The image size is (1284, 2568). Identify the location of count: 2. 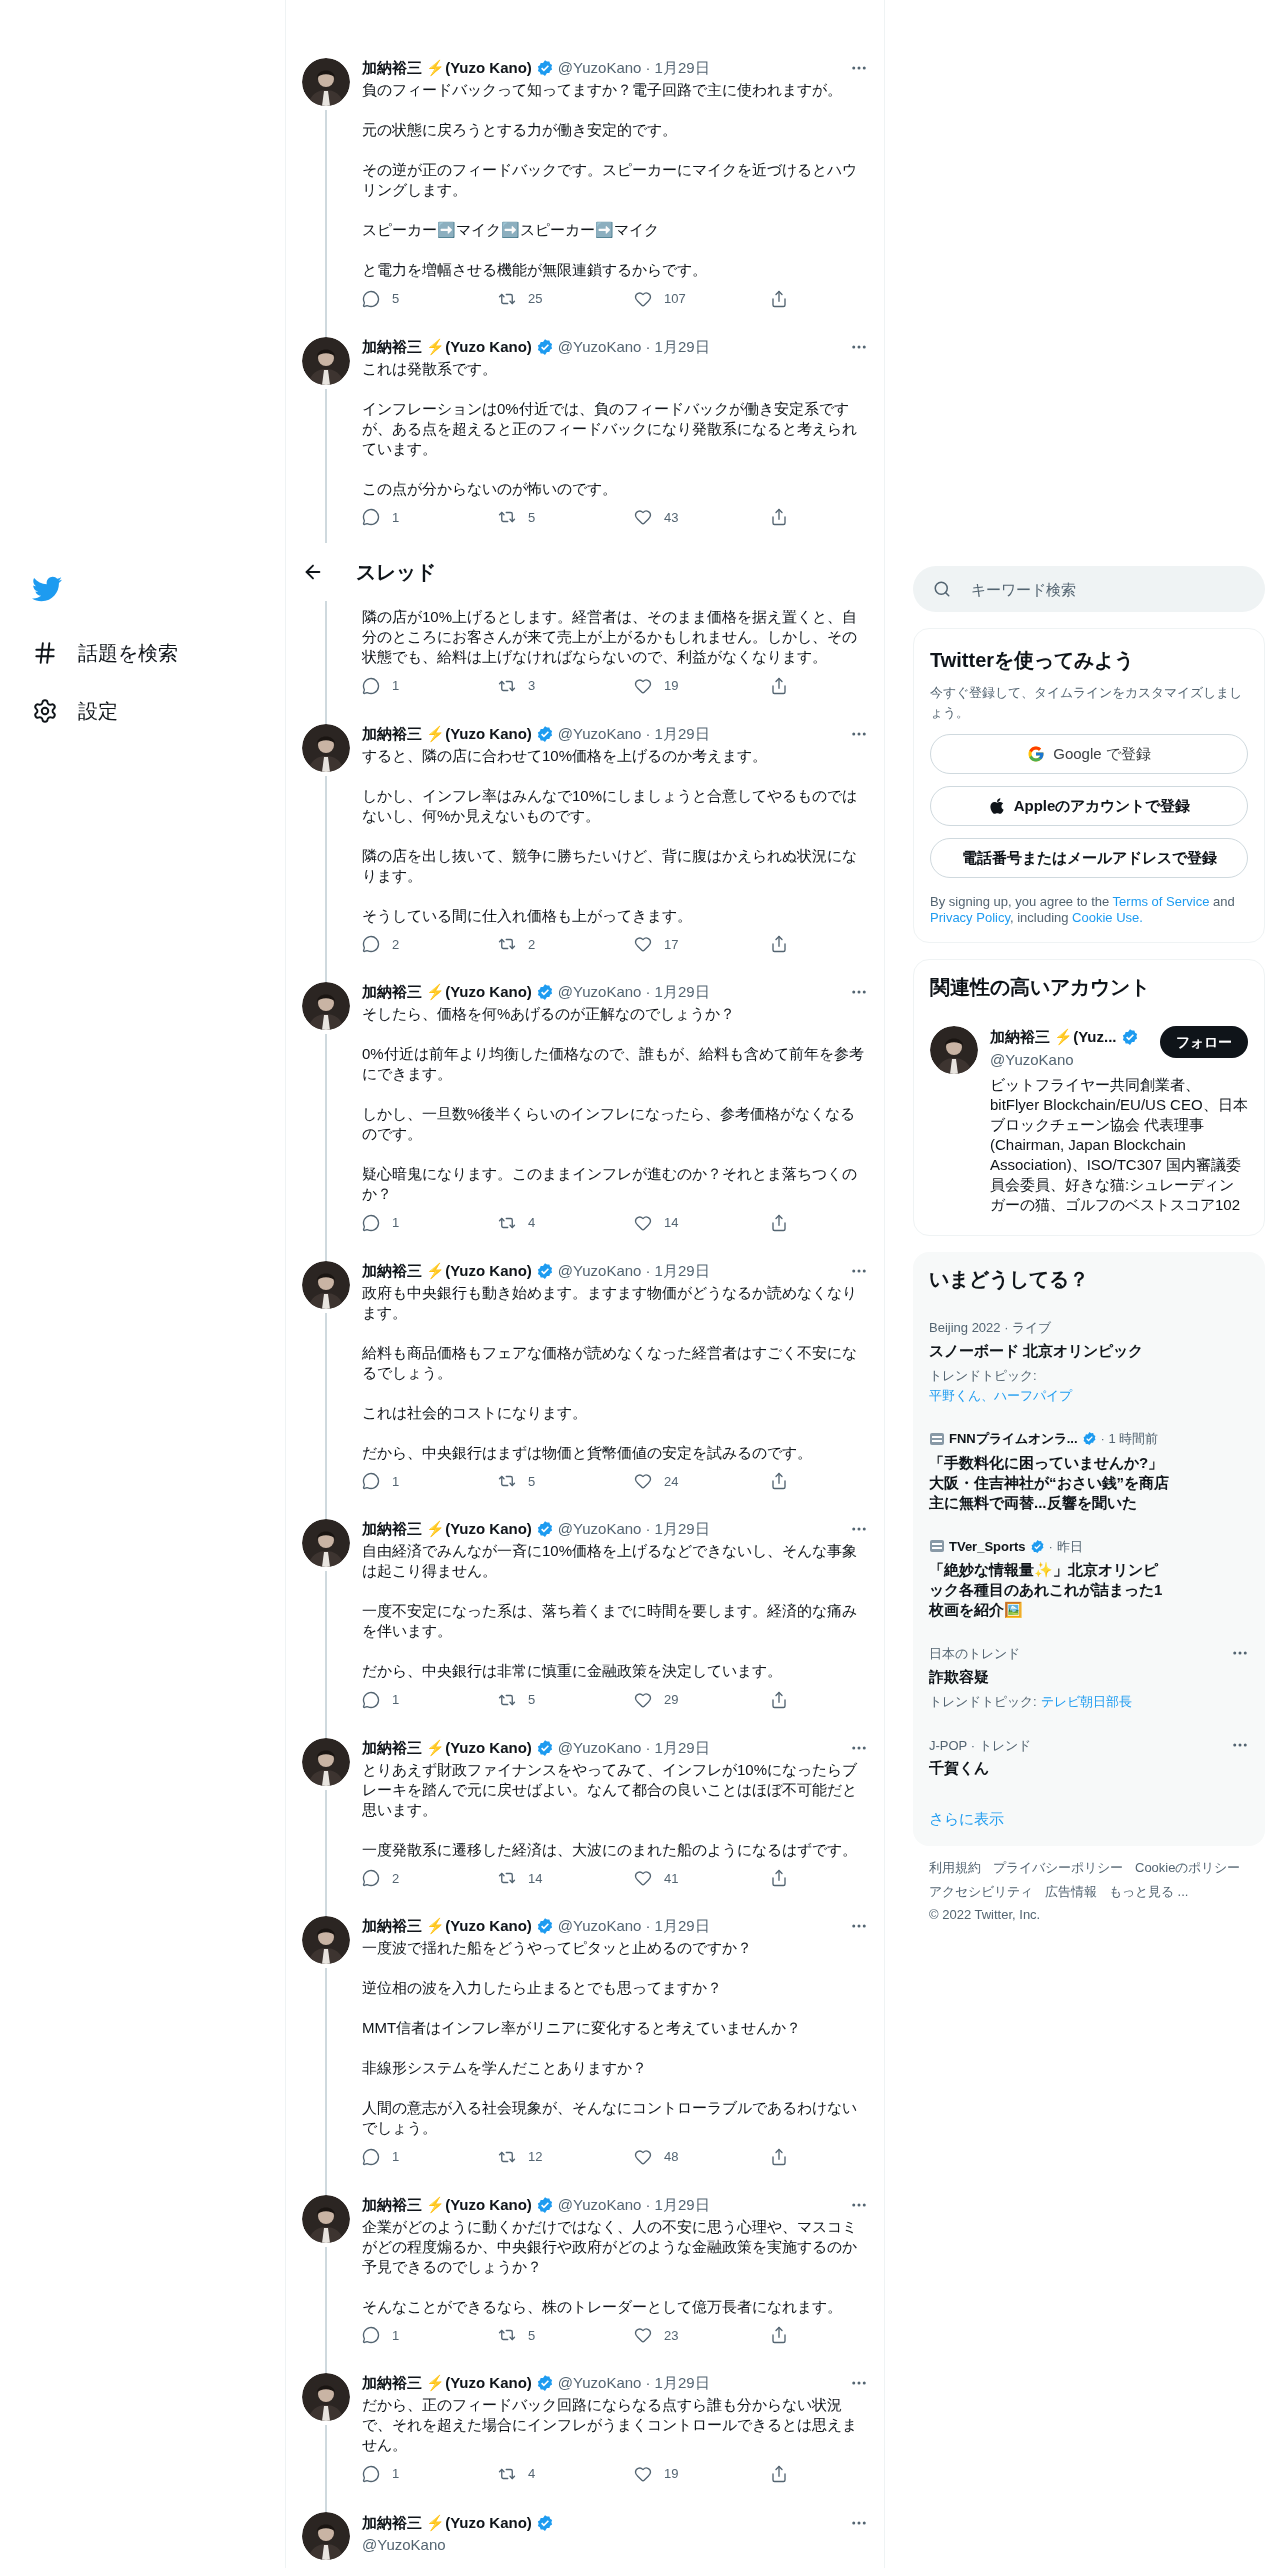
(396, 1878).